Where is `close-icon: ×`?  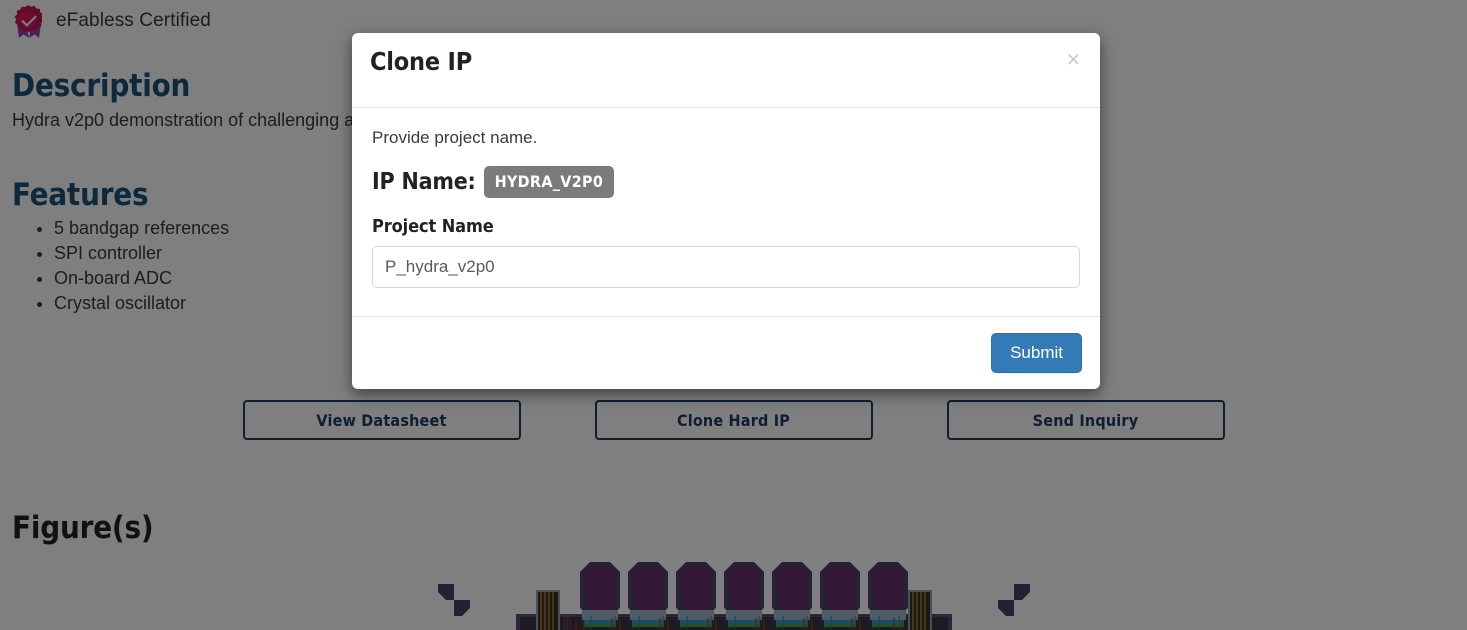 close-icon: × is located at coordinates (1073, 59).